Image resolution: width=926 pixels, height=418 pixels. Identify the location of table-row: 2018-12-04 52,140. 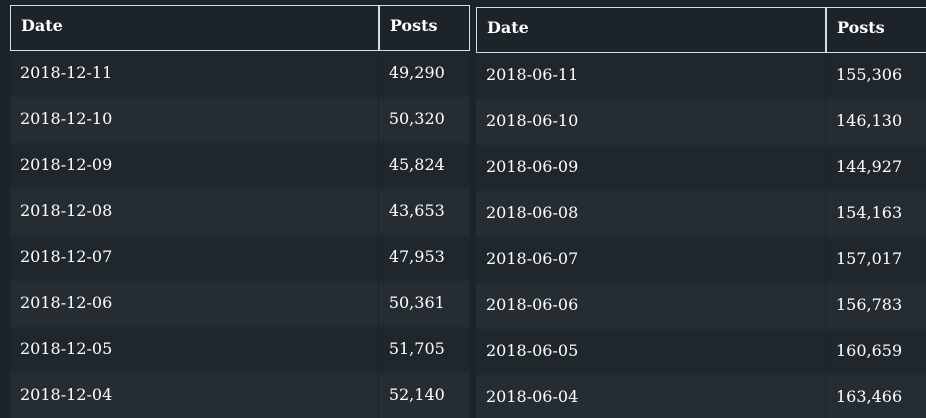
(240, 395).